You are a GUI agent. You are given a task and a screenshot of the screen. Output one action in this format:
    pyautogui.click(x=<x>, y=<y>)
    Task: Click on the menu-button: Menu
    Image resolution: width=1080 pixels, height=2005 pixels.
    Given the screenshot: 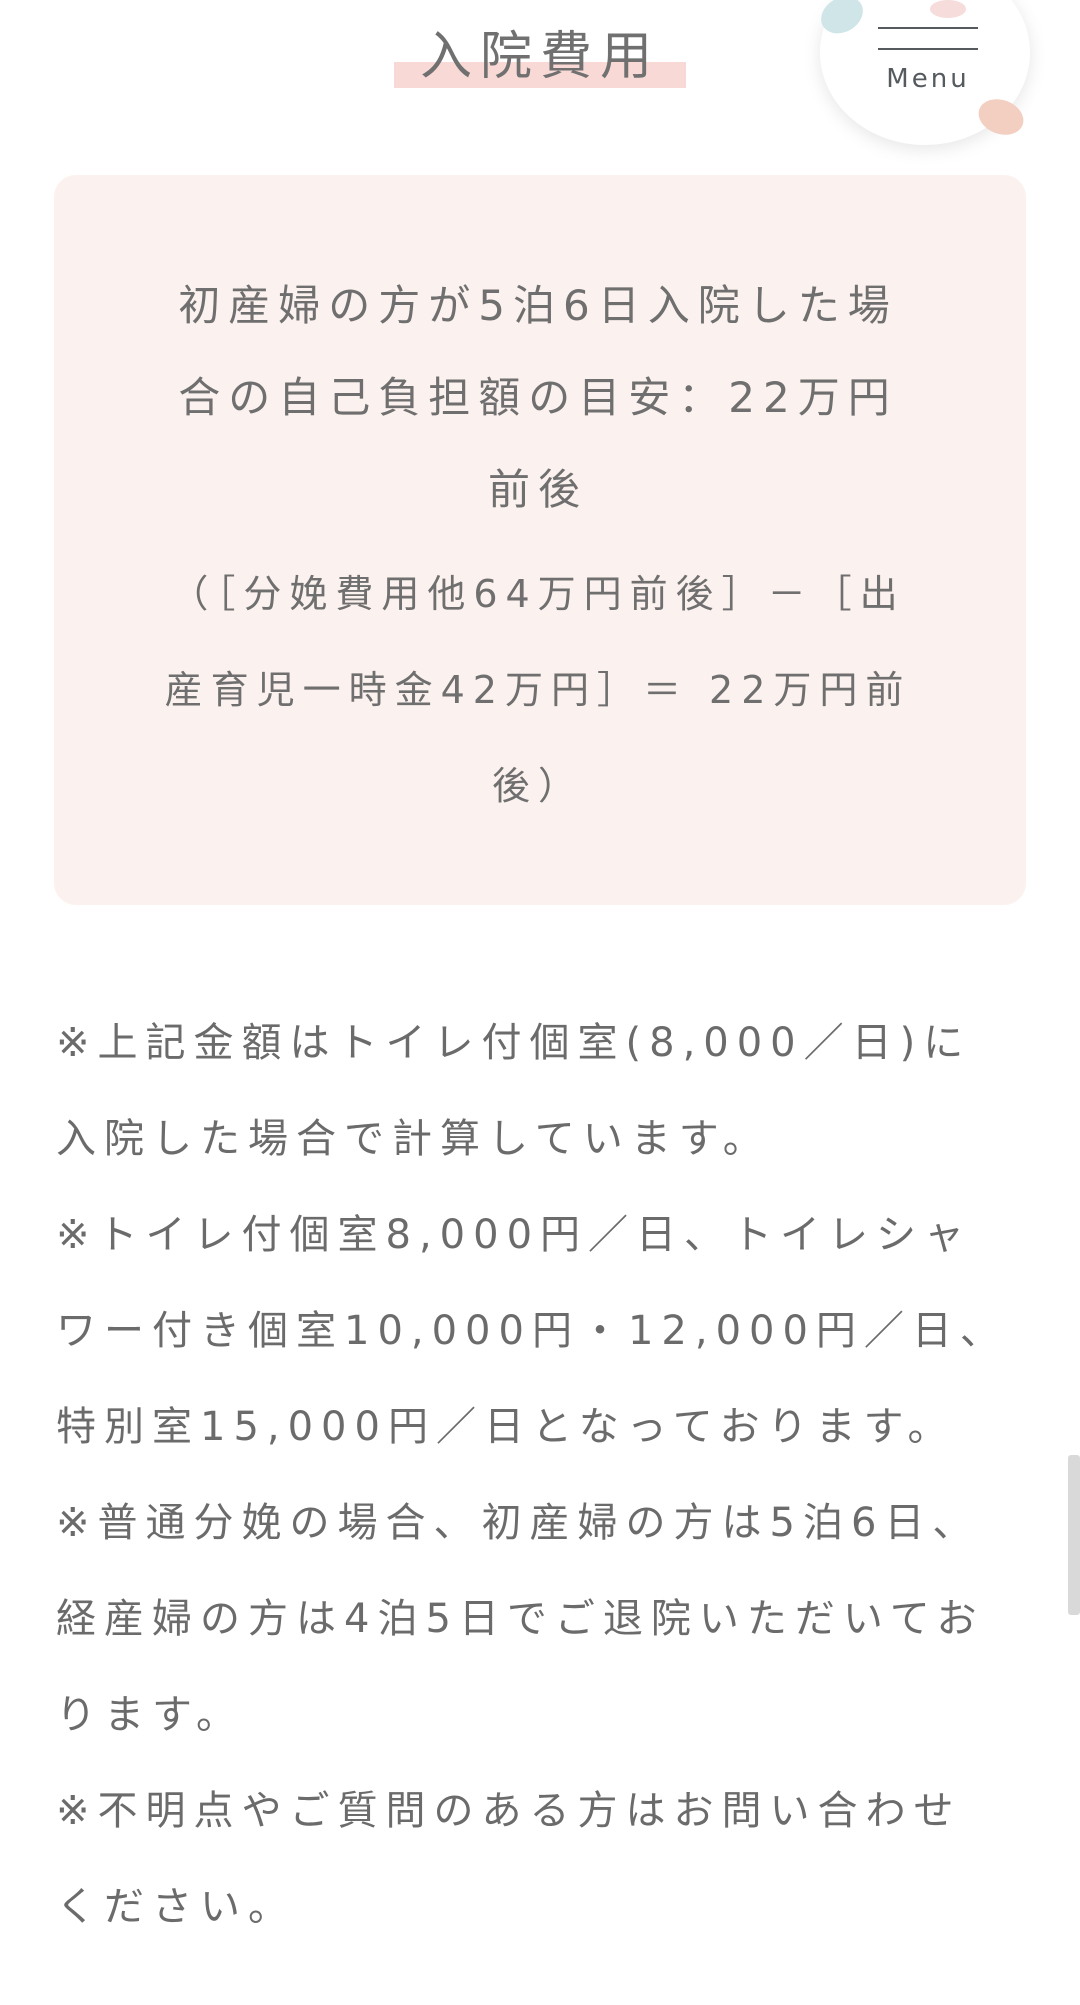 What is the action you would take?
    pyautogui.click(x=927, y=72)
    